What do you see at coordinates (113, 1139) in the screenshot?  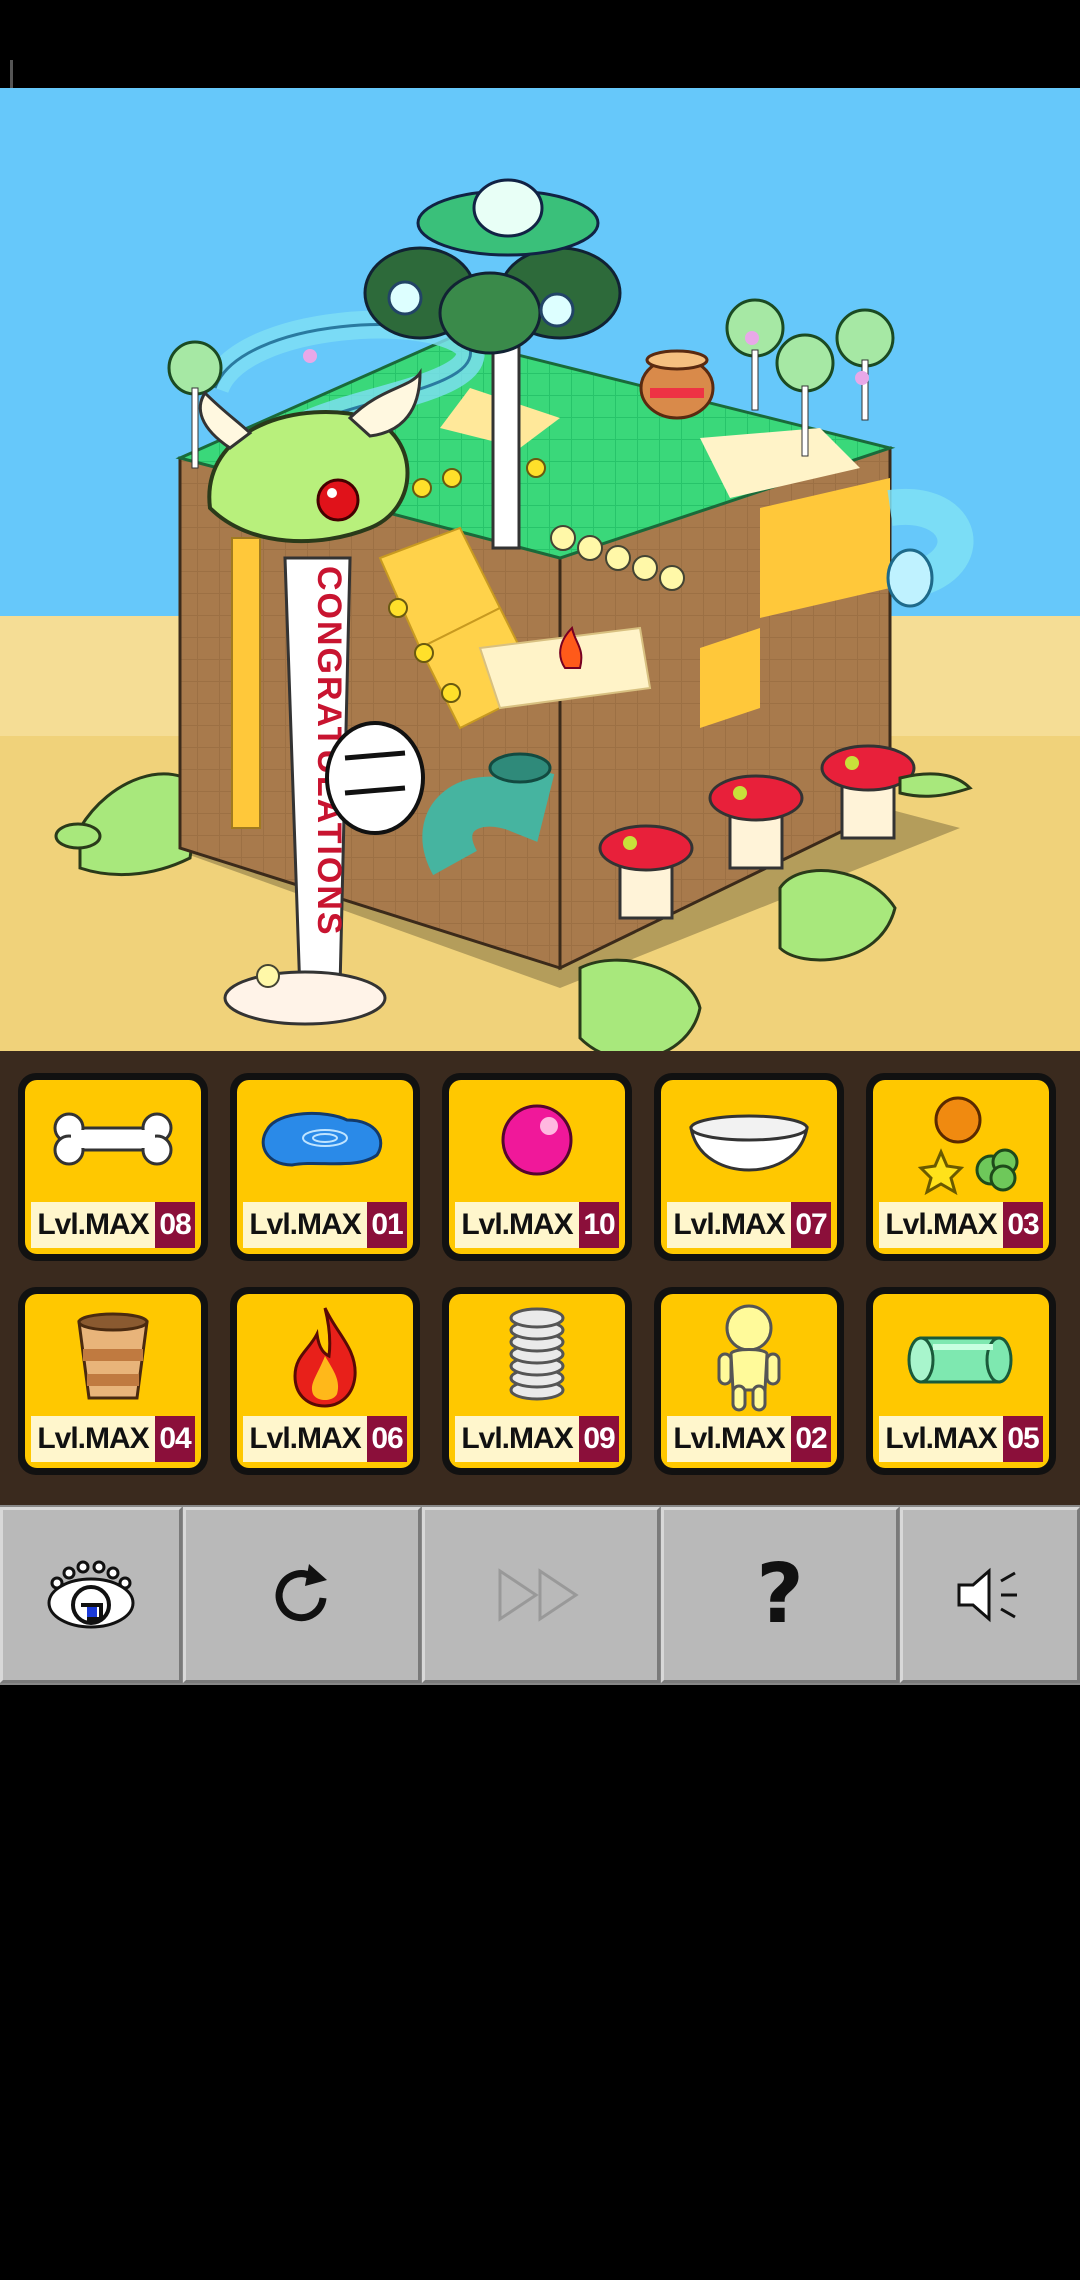 I see `bone-icon` at bounding box center [113, 1139].